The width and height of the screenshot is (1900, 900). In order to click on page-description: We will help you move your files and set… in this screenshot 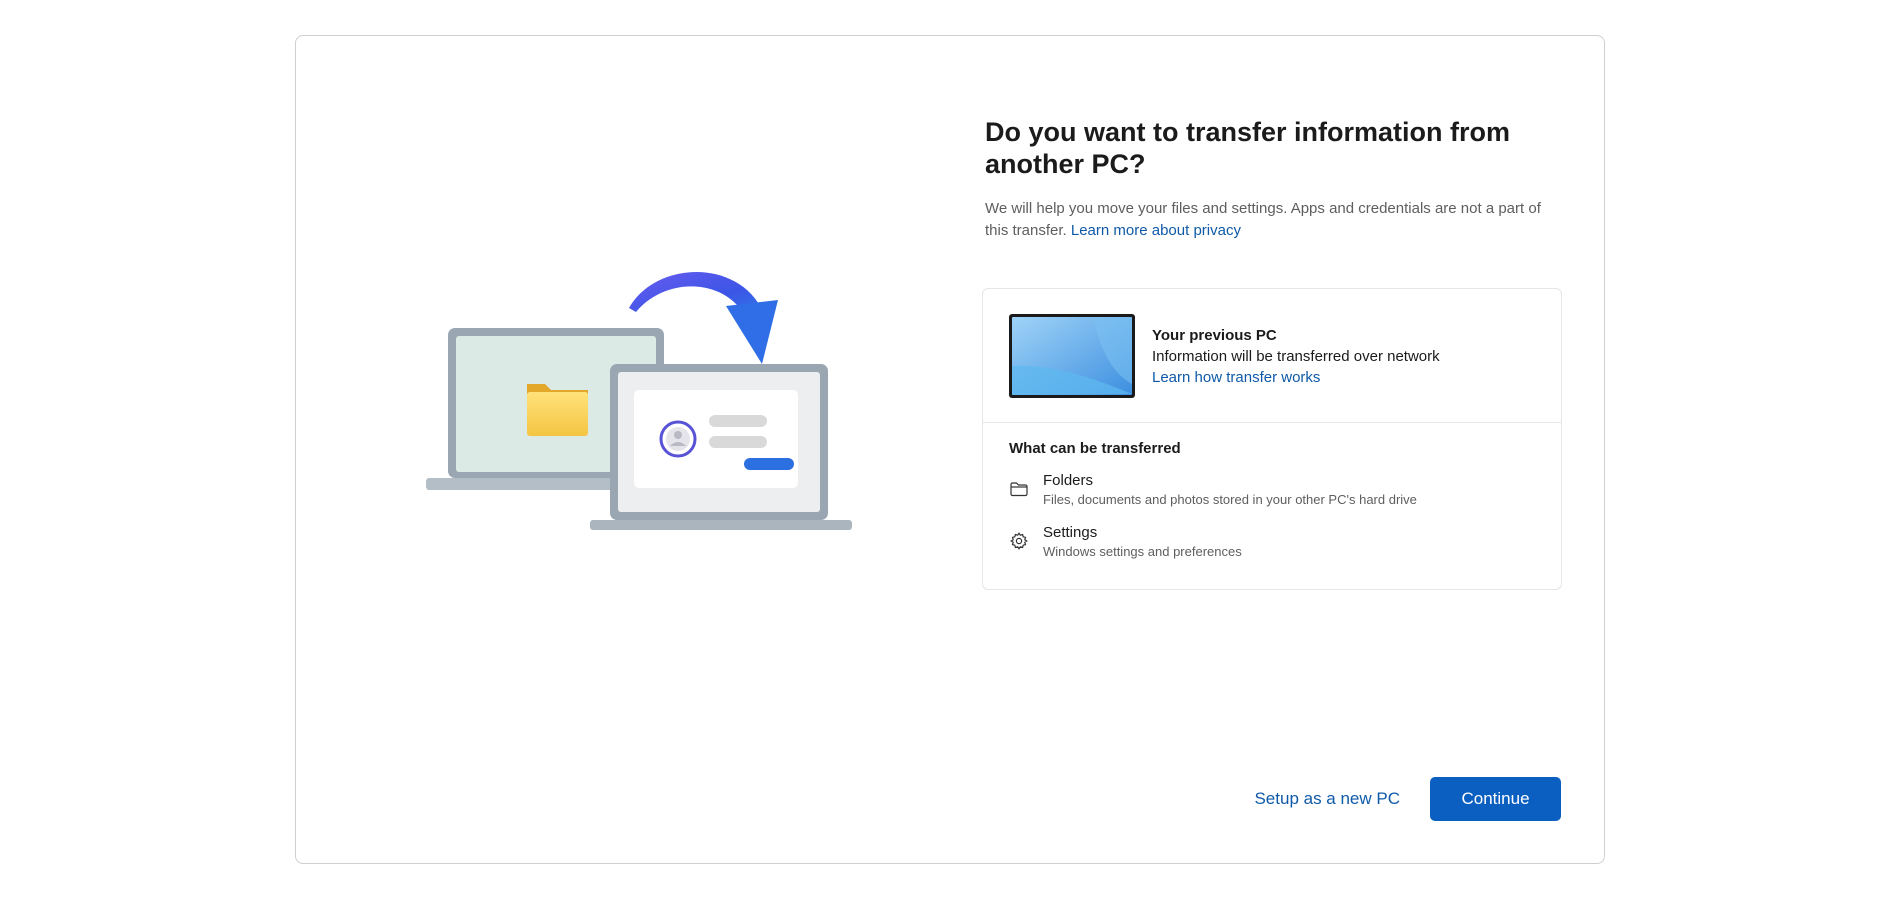, I will do `click(1275, 220)`.